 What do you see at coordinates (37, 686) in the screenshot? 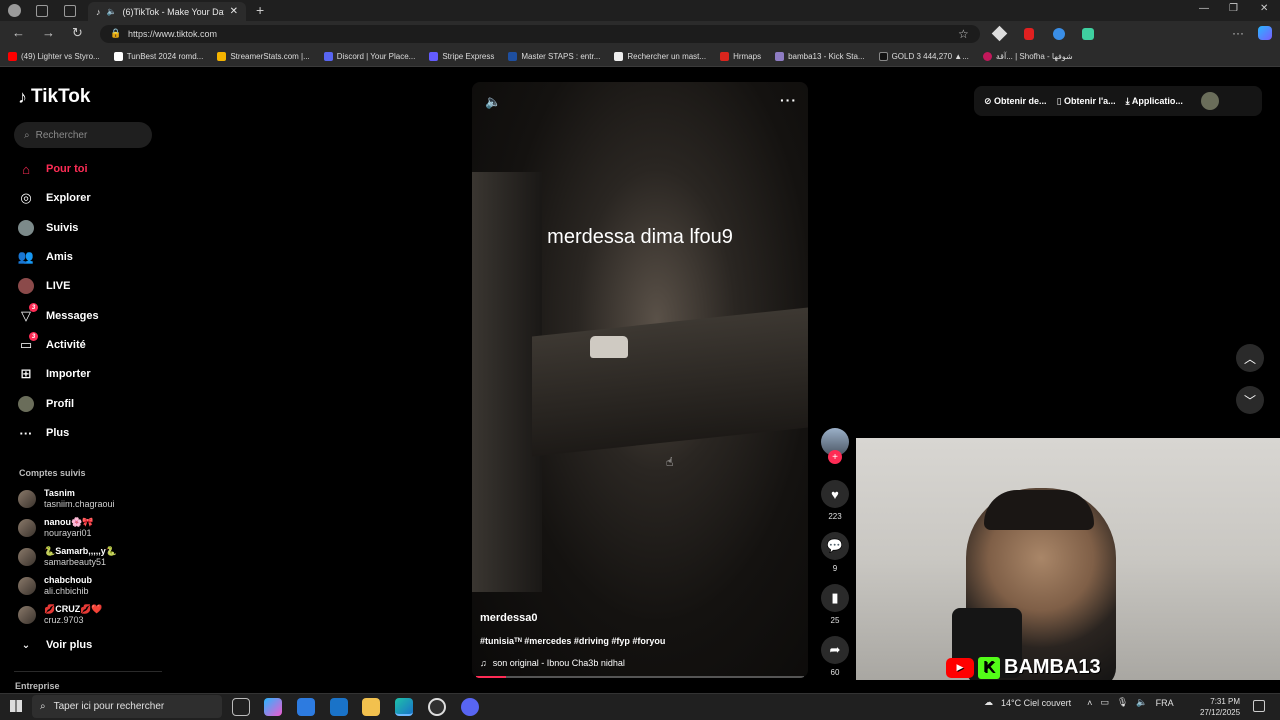
I see `entreprise-section: Entreprise` at bounding box center [37, 686].